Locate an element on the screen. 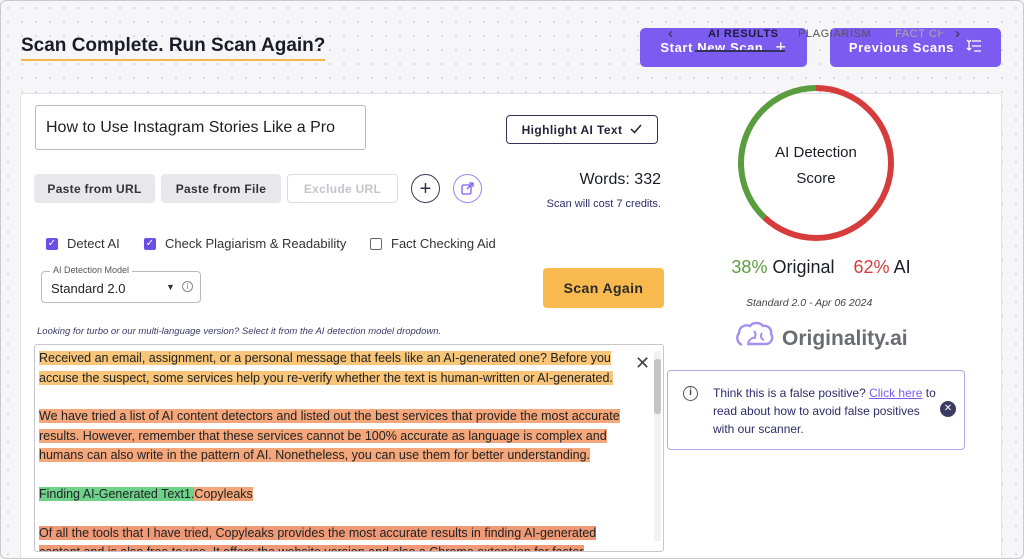 The image size is (1024, 559). caret-down-icon: ▼ is located at coordinates (170, 287).